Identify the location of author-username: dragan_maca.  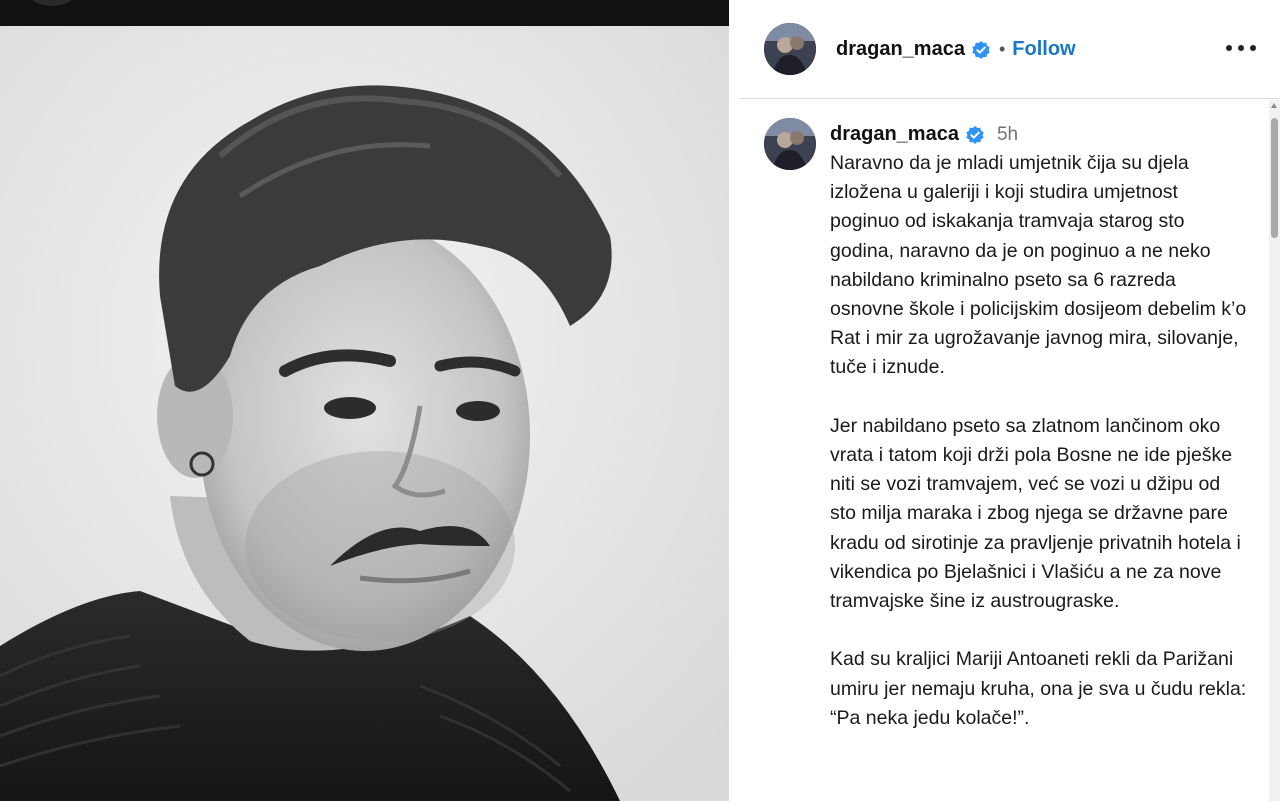
(900, 49).